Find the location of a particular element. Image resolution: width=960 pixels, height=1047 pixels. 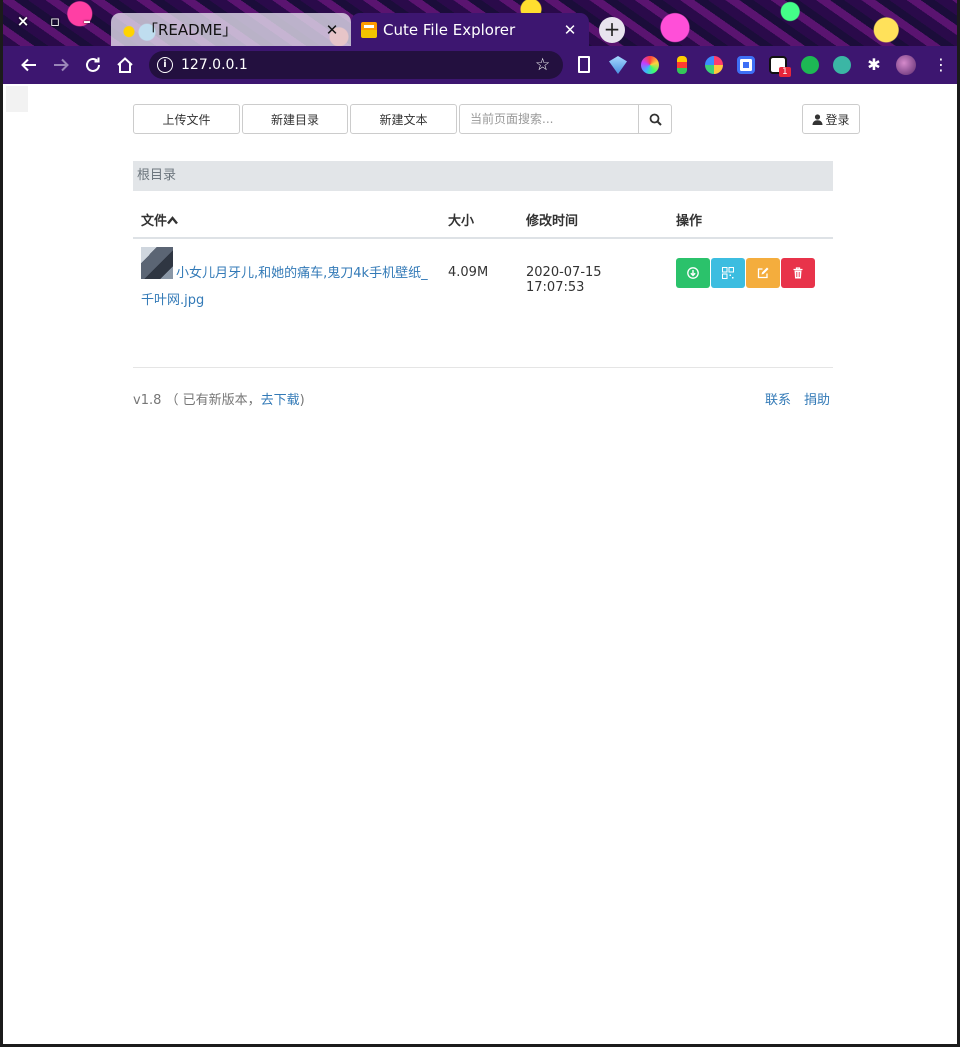

back-button is located at coordinates (29, 65).